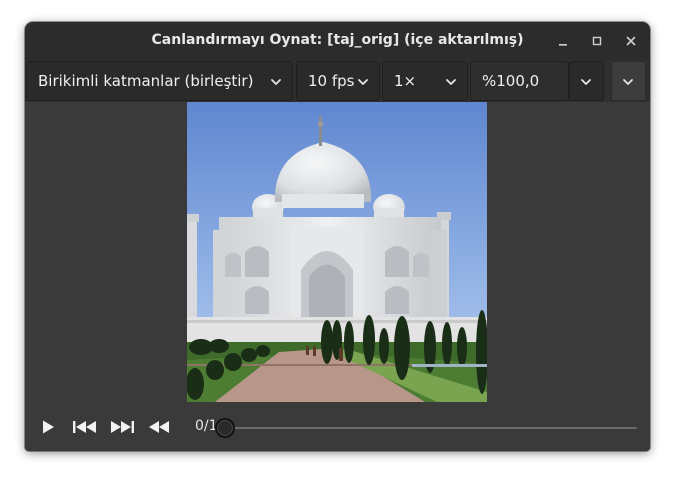 Image resolution: width=675 pixels, height=479 pixels. I want to click on rewind-icon, so click(159, 427).